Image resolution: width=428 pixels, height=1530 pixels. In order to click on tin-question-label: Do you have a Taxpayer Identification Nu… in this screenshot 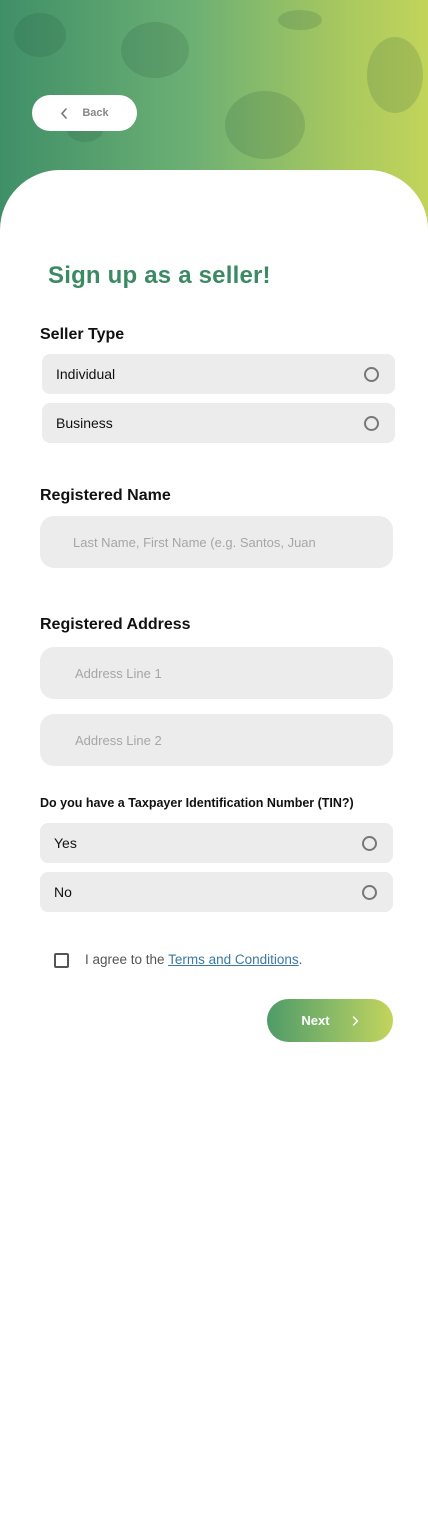, I will do `click(197, 803)`.